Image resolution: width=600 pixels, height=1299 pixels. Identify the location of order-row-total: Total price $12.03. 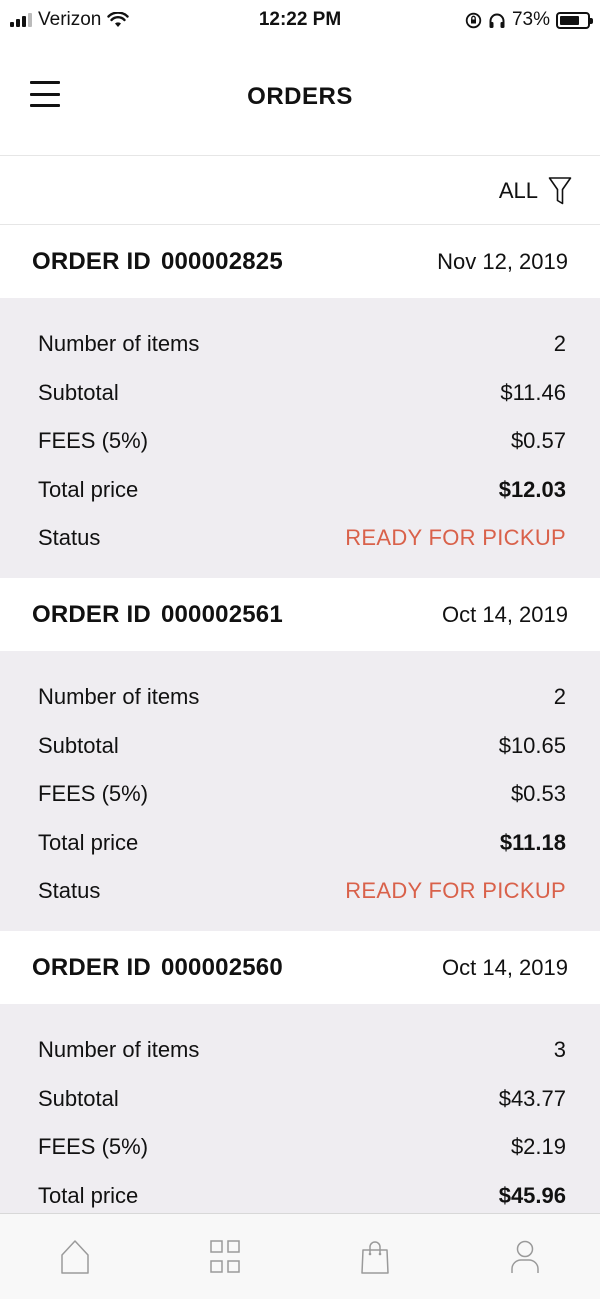
(302, 490).